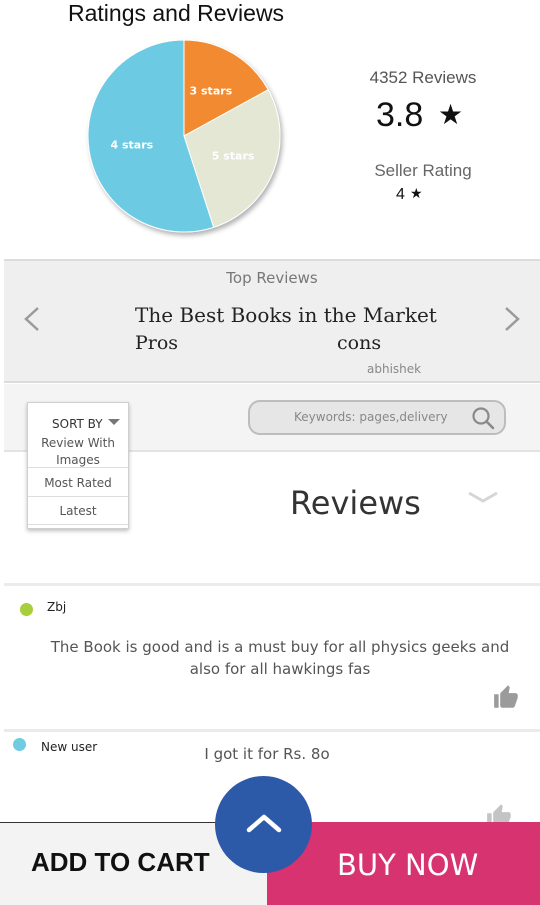 The height and width of the screenshot is (905, 540). I want to click on user-avatar-dot, so click(26, 609).